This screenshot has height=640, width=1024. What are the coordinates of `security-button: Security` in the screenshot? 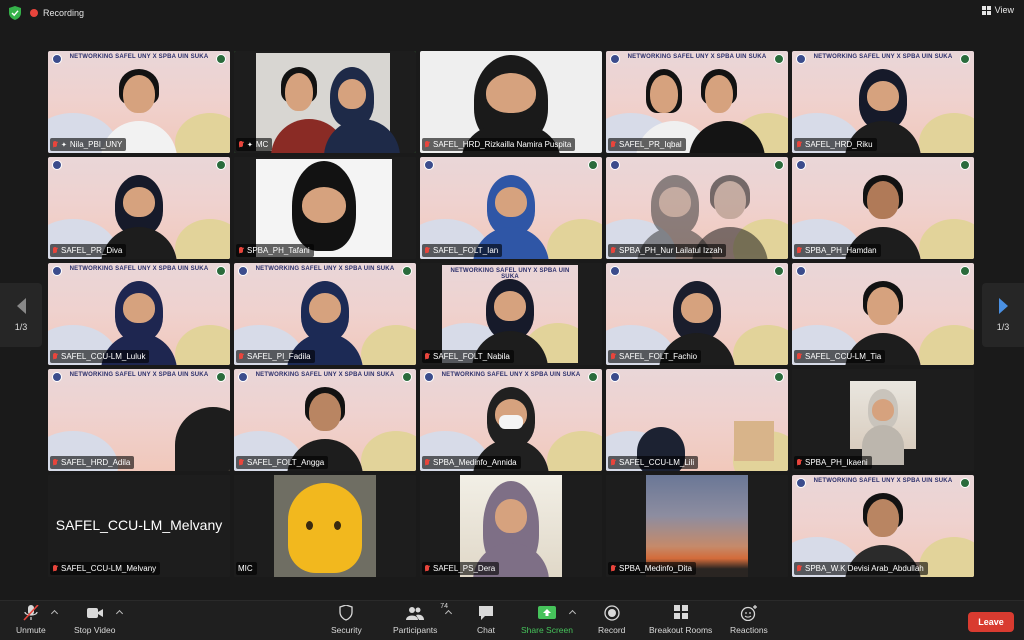 It's located at (346, 620).